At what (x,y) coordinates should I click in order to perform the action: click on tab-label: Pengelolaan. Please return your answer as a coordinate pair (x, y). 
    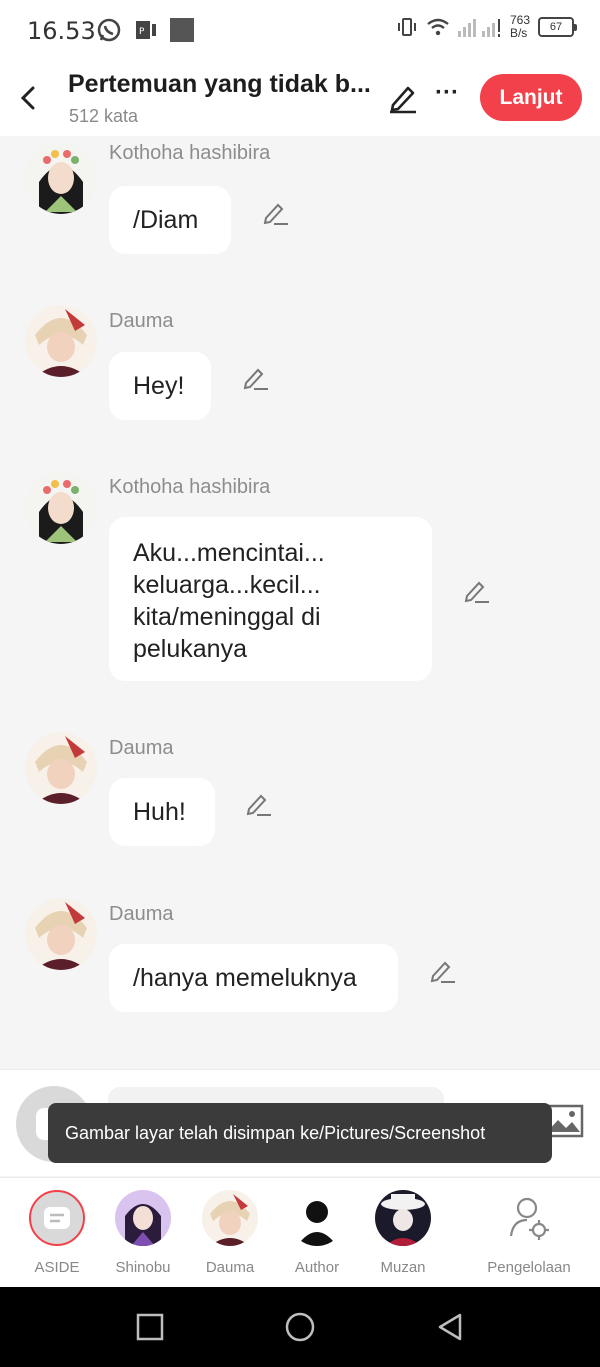
    Looking at the image, I should click on (529, 1267).